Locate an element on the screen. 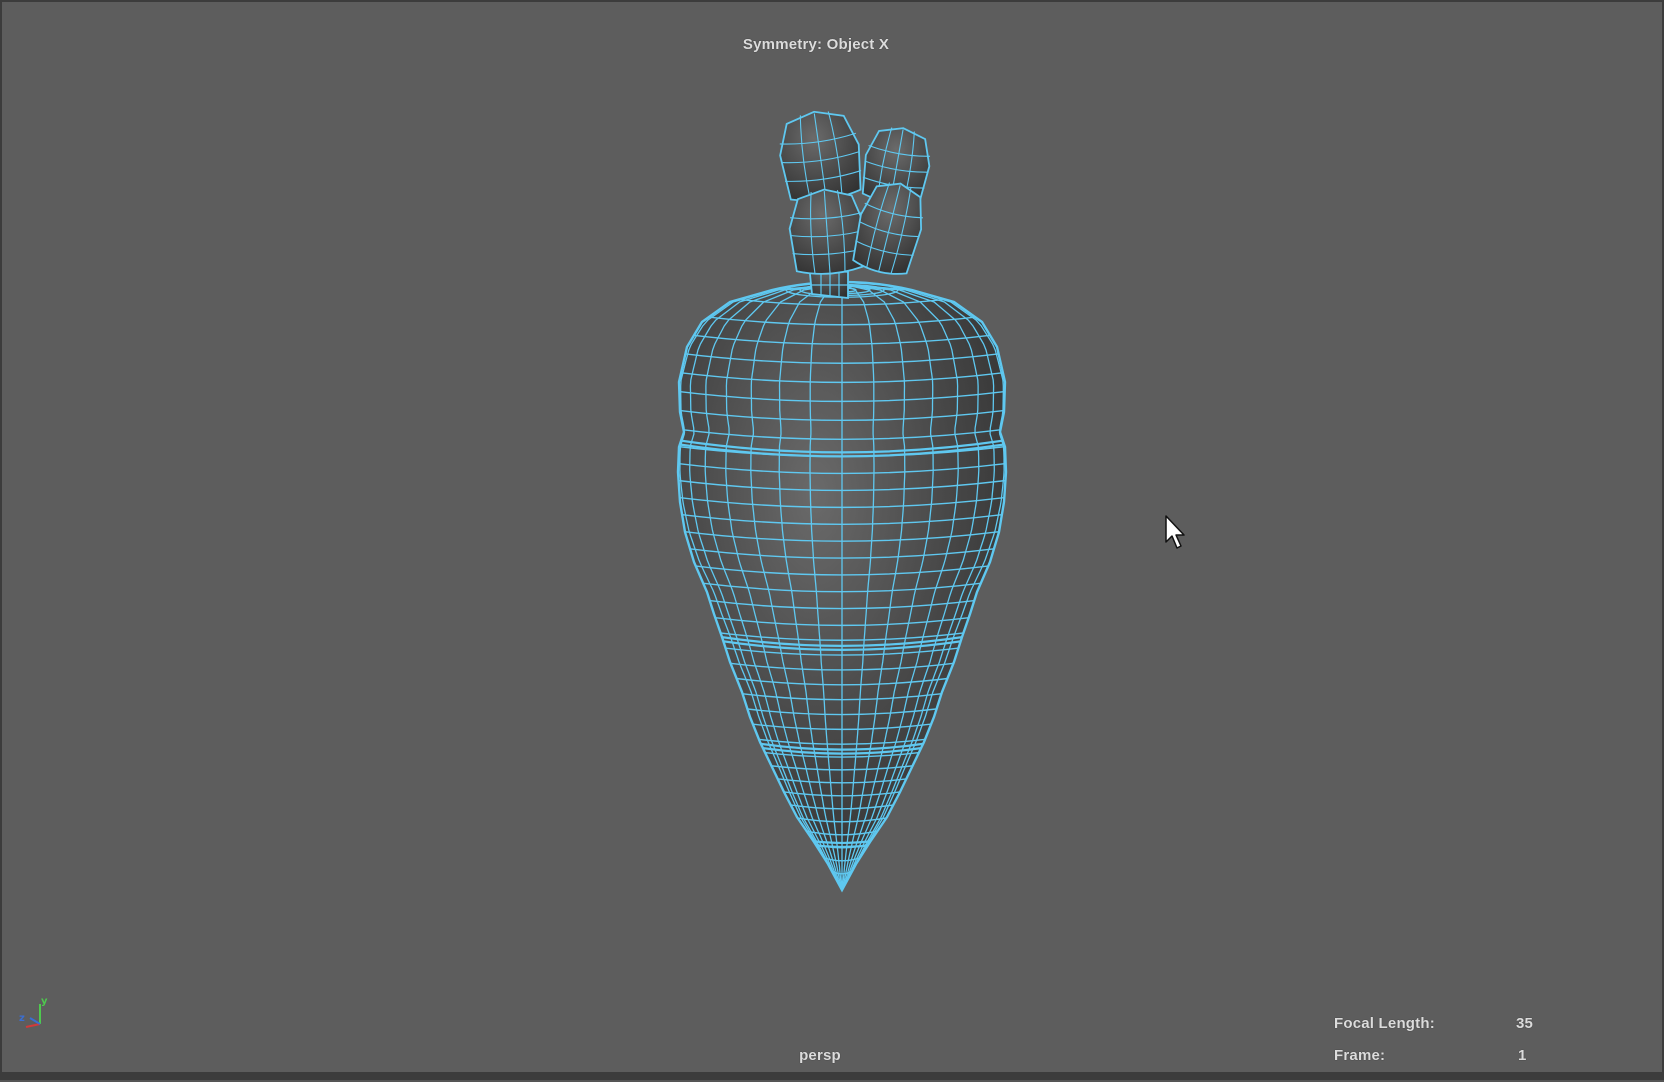 This screenshot has height=1082, width=1664. focal-length-value: 35 is located at coordinates (1525, 1023).